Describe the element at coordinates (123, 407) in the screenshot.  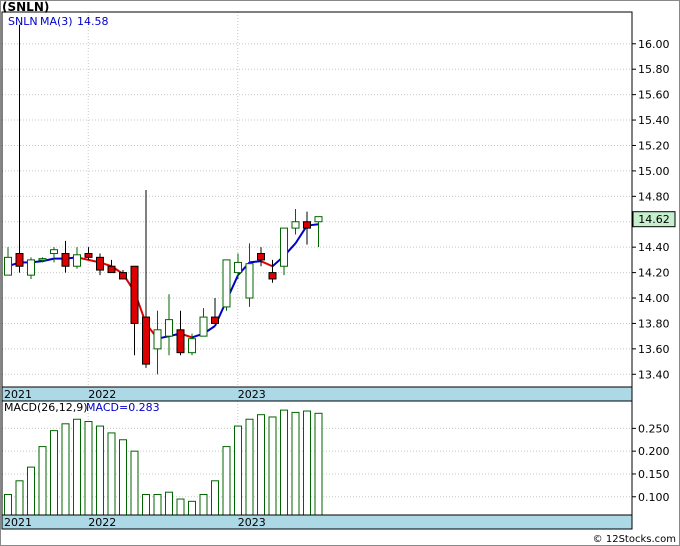
I see `macd-legend-value: MACD=0.283` at that location.